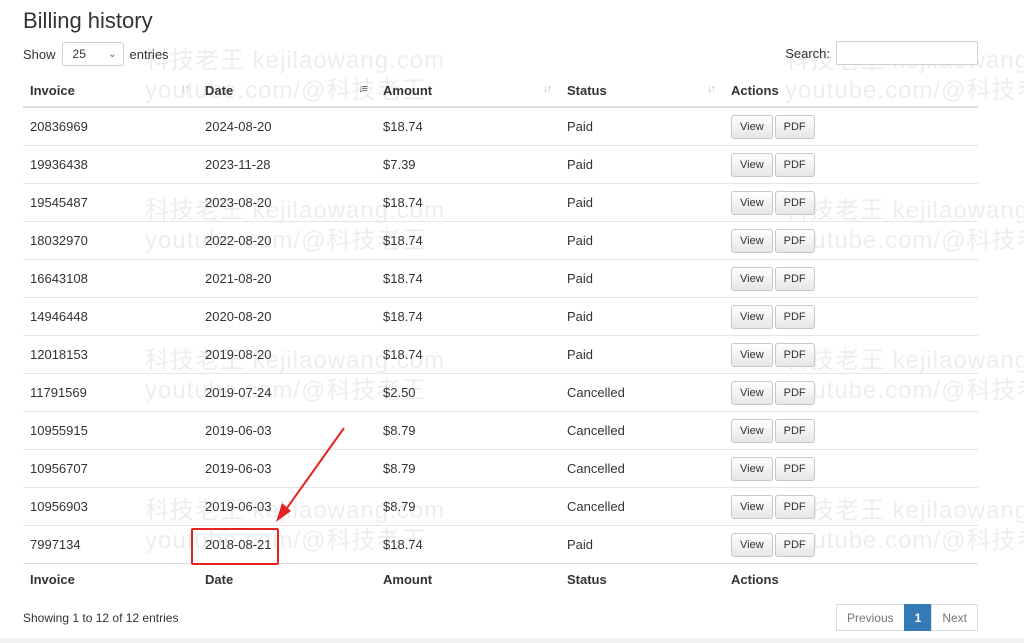 The width and height of the screenshot is (1024, 643). I want to click on footer-invoice: Invoice, so click(110, 578).